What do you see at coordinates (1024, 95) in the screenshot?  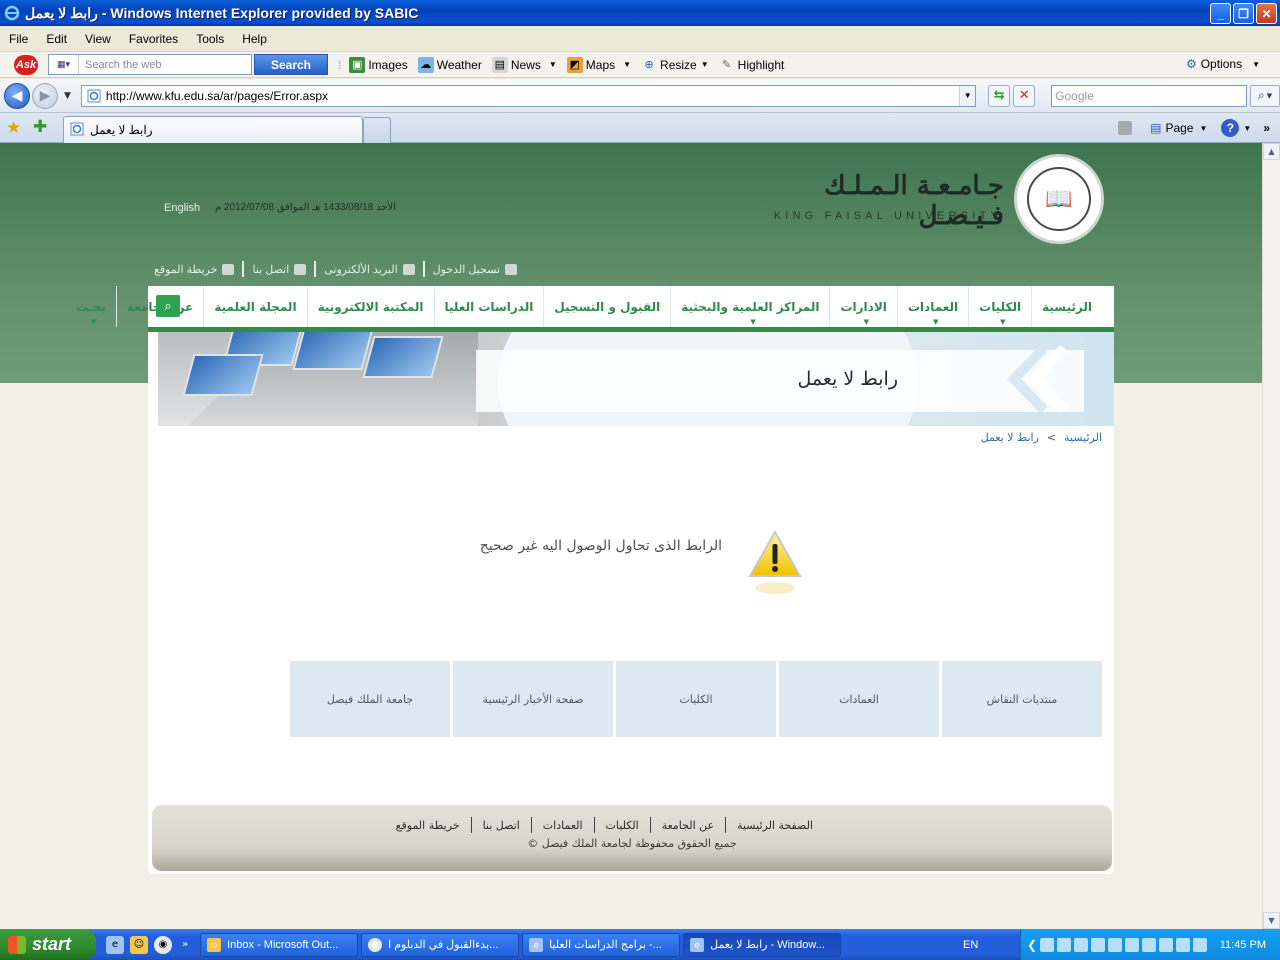 I see `stop-button: ✕` at bounding box center [1024, 95].